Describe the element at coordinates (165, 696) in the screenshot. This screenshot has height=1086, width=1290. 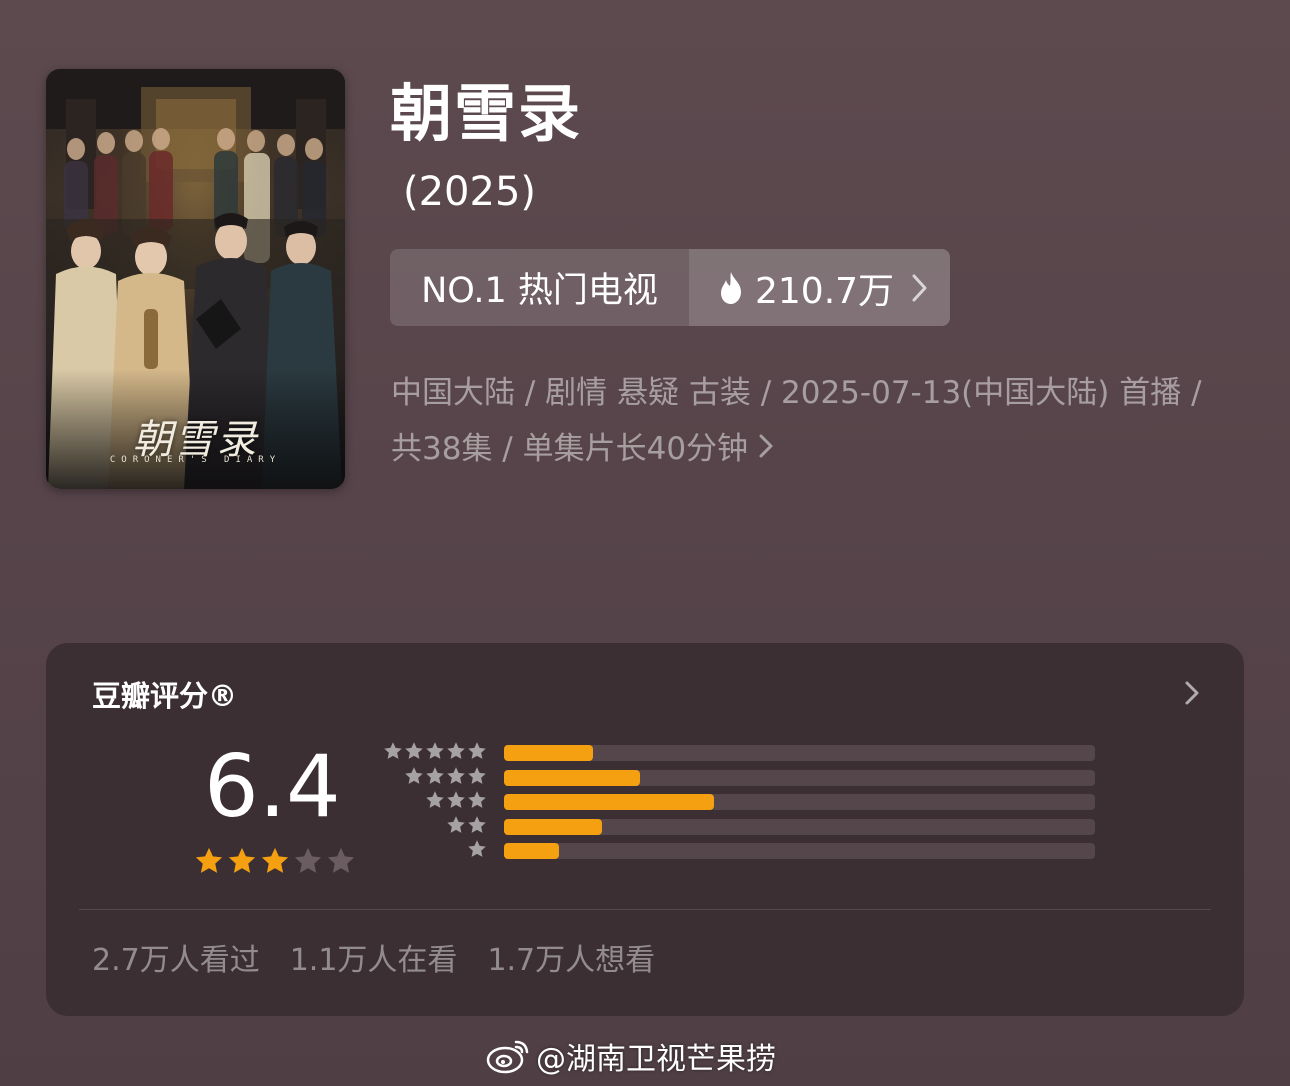
I see `rating-card-title: 豆瓣评分®` at that location.